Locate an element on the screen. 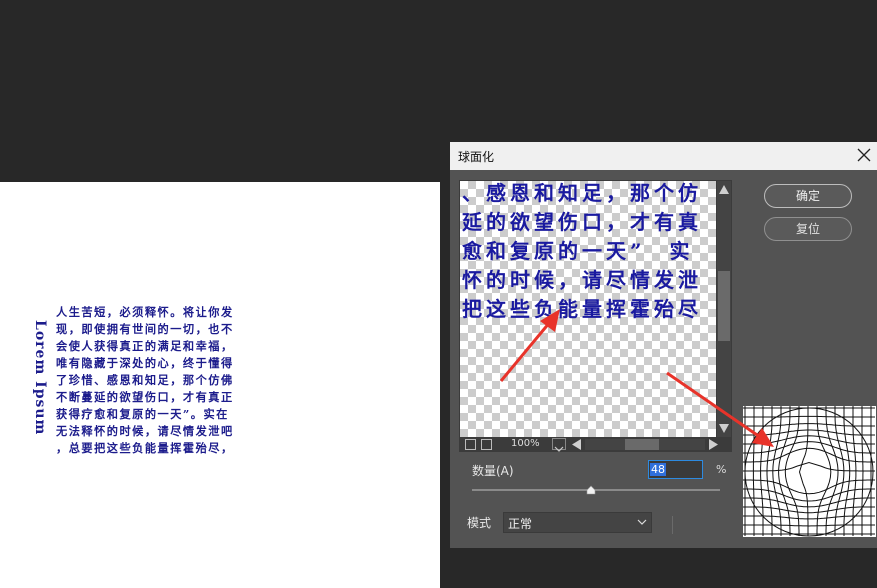 This screenshot has width=877, height=588. mode-label: 模式 is located at coordinates (479, 523).